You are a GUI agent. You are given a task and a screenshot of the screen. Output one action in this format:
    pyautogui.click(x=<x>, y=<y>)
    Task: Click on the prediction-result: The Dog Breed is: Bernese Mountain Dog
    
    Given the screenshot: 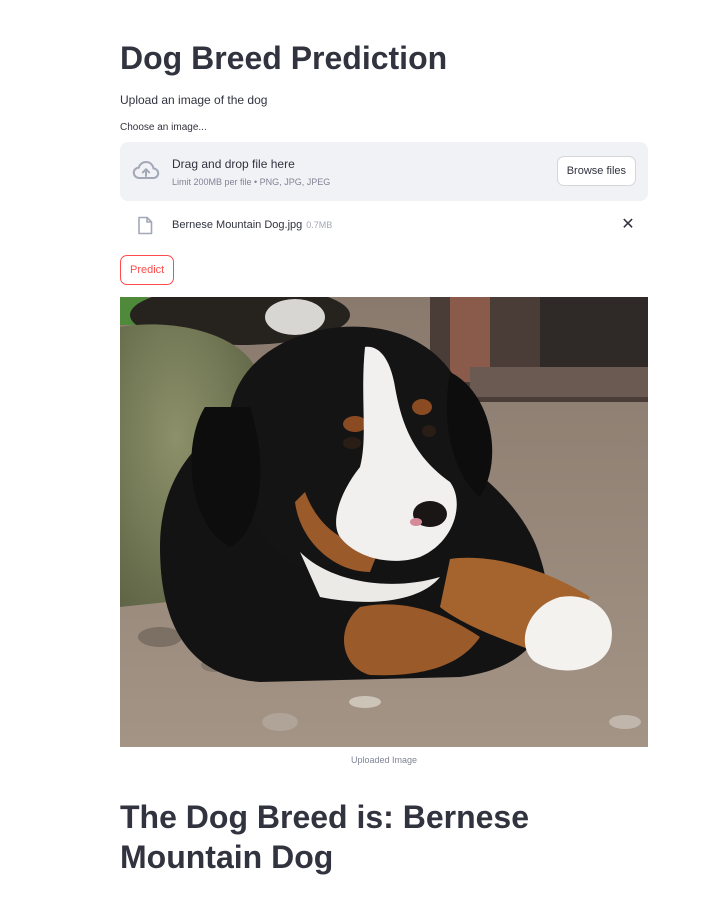 What is the action you would take?
    pyautogui.click(x=324, y=837)
    